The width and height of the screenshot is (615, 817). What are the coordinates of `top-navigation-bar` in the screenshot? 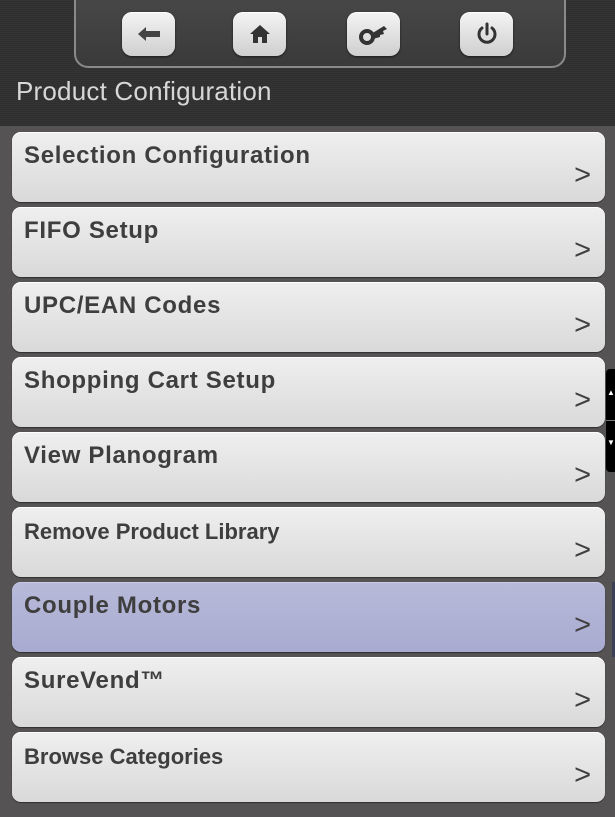 It's located at (320, 34).